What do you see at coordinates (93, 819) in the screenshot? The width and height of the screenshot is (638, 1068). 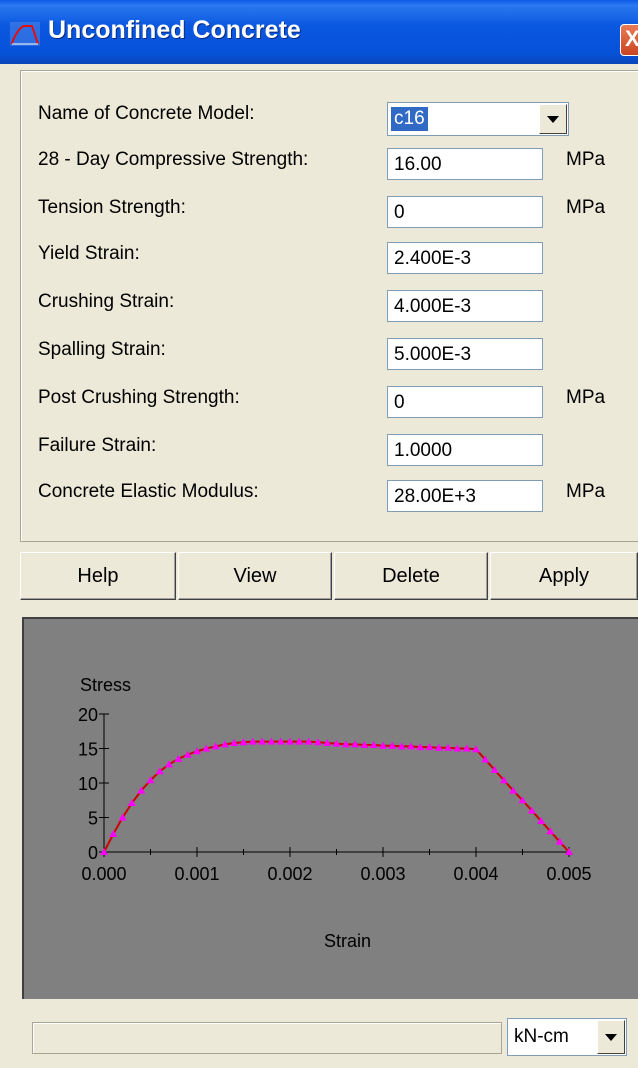 I see `y-tick-label: 5` at bounding box center [93, 819].